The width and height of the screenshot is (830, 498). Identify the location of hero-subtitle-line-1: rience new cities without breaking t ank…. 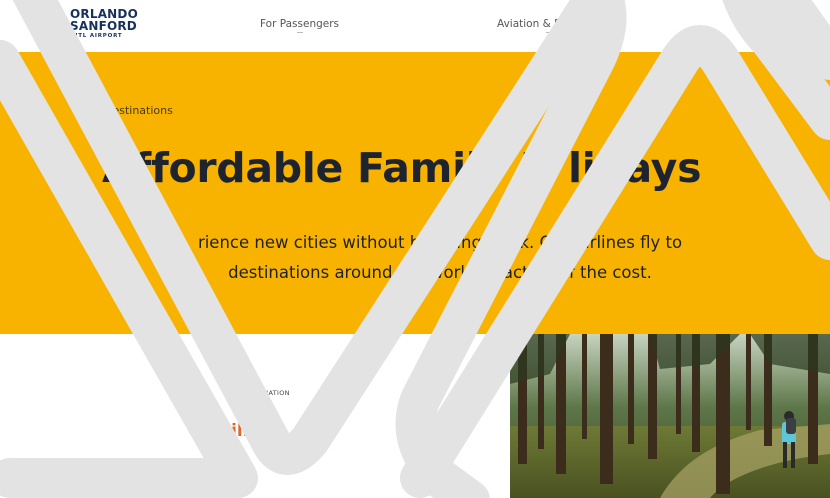
(440, 242).